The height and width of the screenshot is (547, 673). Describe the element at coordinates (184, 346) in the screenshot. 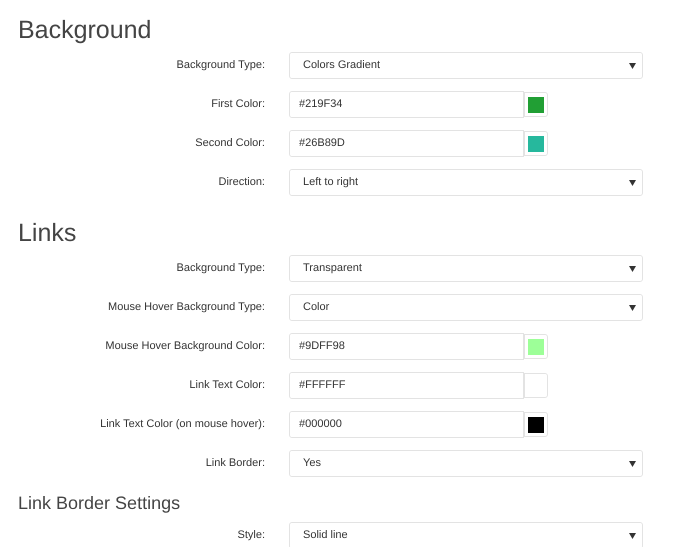

I see `field-label: Mouse Hover Background Color:` at that location.